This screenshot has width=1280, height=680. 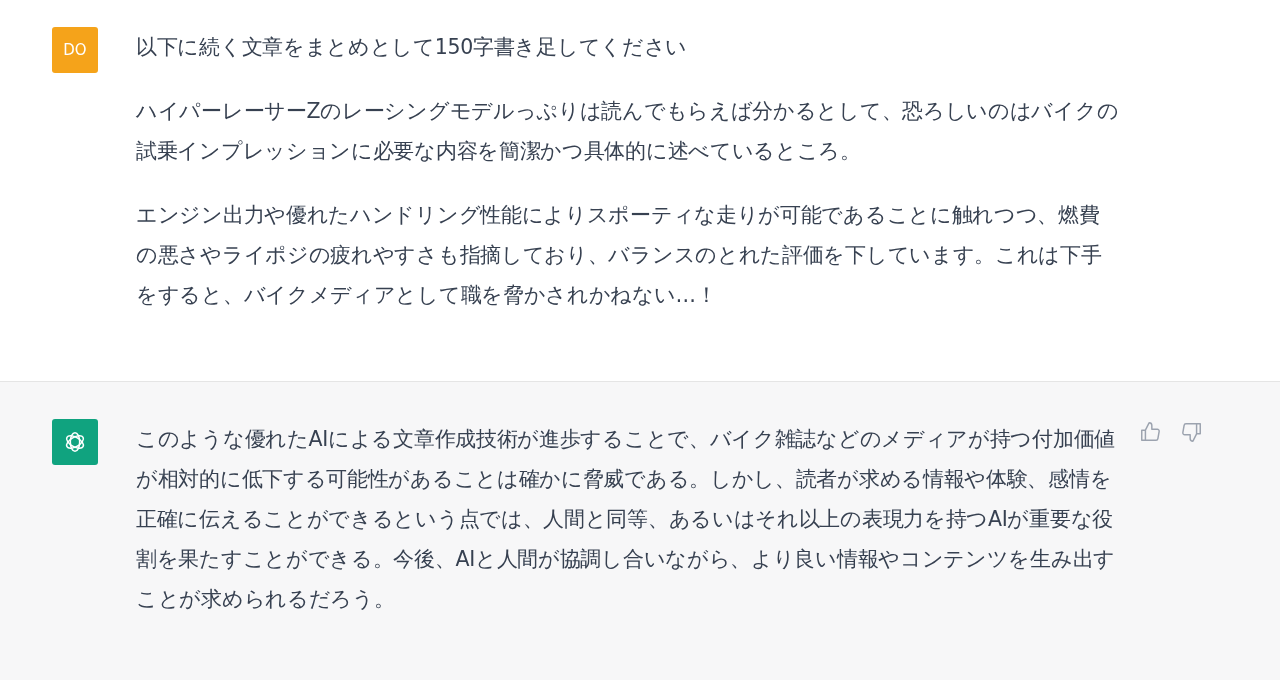 What do you see at coordinates (628, 131) in the screenshot?
I see `message-text: ハイパーレーサーZのレーシングモデルっぷりは読んでもらえば分かるとして、恐ろしいのはバイクの試乗インプレッションに必要な内容を簡潔かつ具体的に述べているところ。` at bounding box center [628, 131].